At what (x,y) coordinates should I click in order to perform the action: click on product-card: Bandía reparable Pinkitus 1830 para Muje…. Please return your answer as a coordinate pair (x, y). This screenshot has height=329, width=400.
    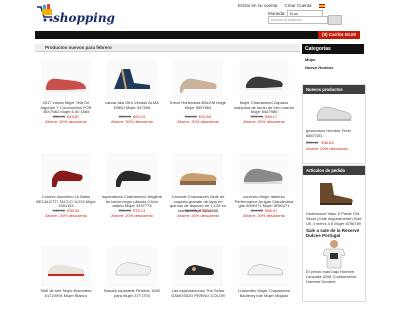
    Looking at the image, I should click on (132, 285).